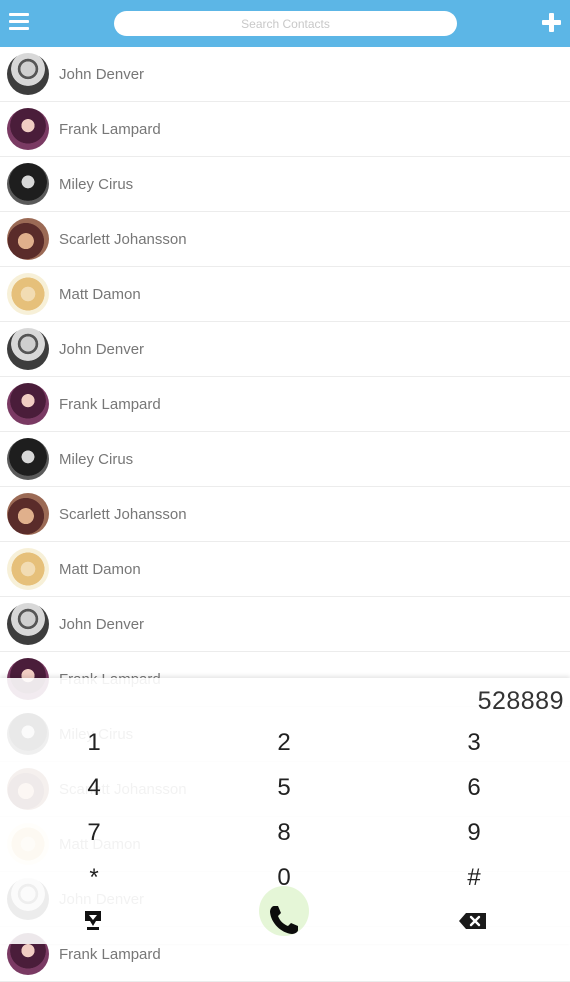 The width and height of the screenshot is (570, 982). What do you see at coordinates (284, 920) in the screenshot?
I see `phone-call-icon` at bounding box center [284, 920].